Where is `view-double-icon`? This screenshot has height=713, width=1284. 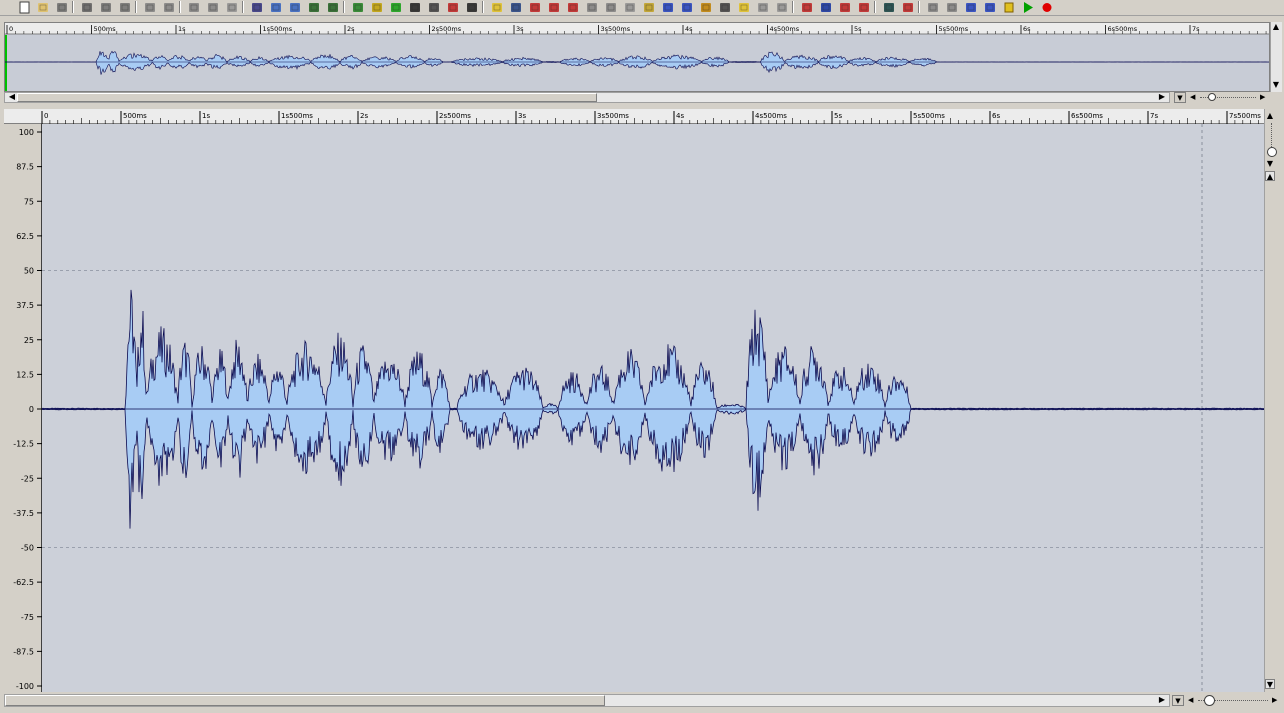
view-double-icon is located at coordinates (294, 7).